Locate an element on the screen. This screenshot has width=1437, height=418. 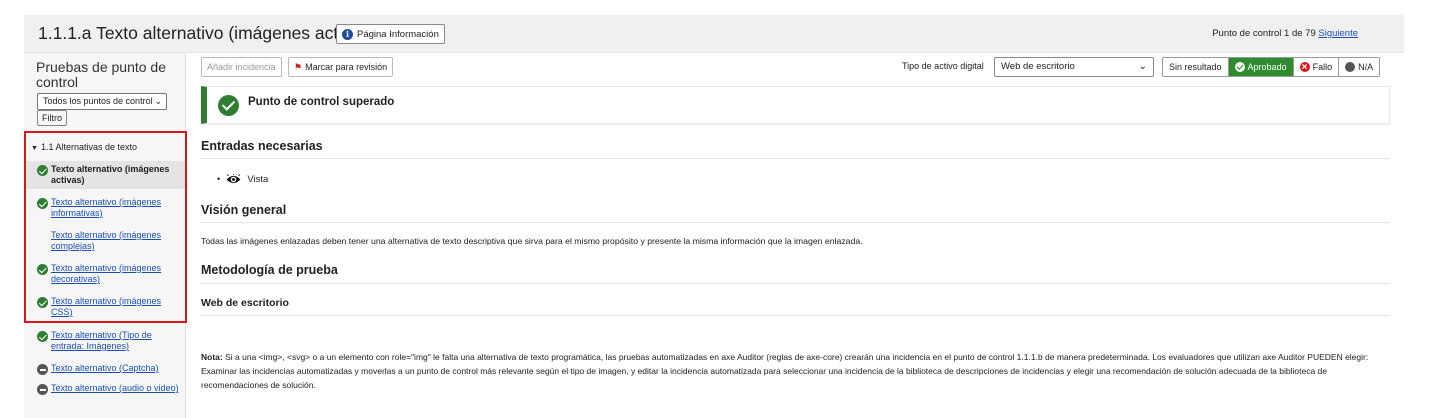
sidebar-item-link: Texto alternativo (imágenes CSS) is located at coordinates (106, 306).